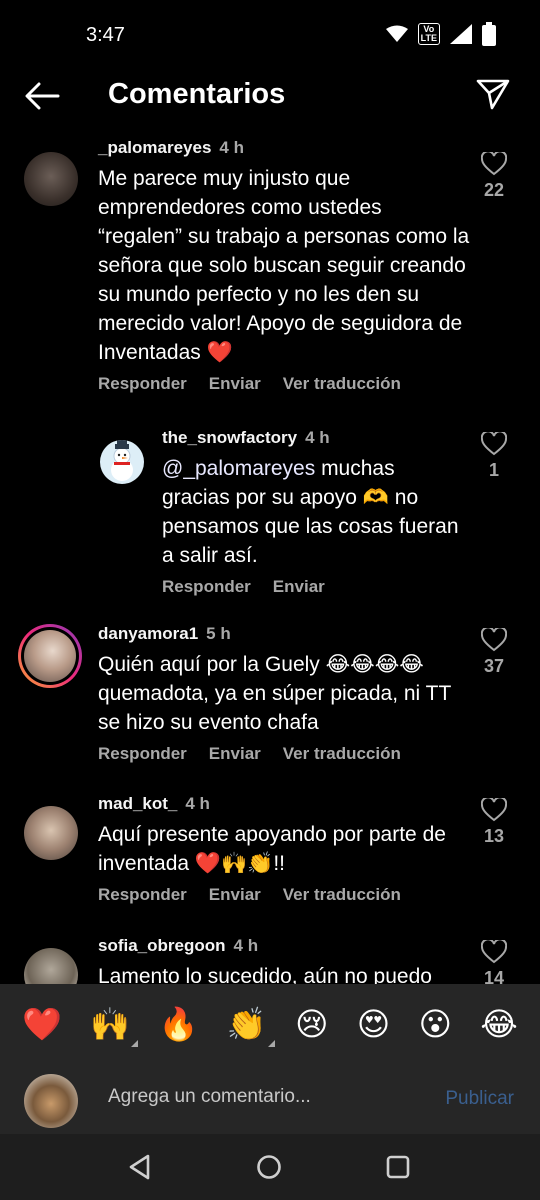 This screenshot has width=540, height=1200. I want to click on page-title: Comentarios, so click(197, 94).